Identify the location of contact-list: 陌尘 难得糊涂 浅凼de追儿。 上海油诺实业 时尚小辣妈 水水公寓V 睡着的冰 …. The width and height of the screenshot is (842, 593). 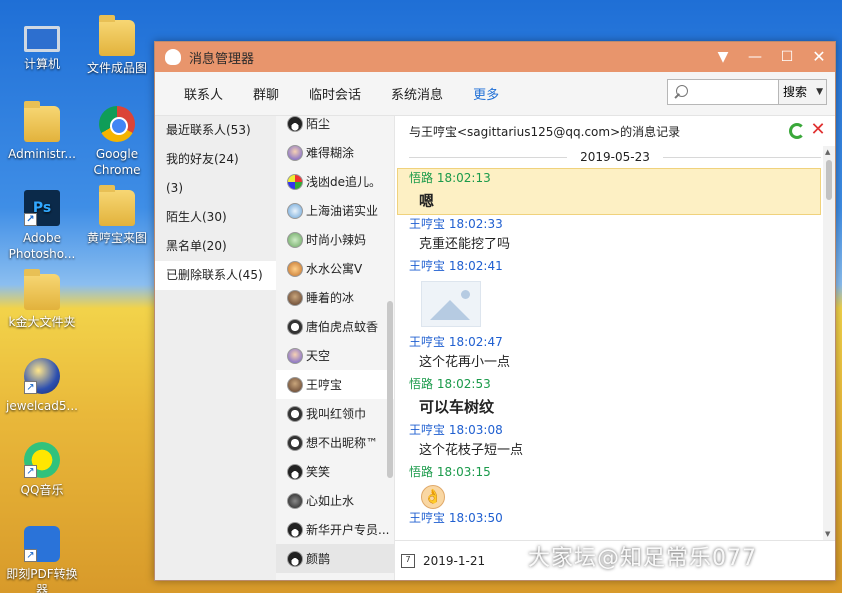
(335, 348).